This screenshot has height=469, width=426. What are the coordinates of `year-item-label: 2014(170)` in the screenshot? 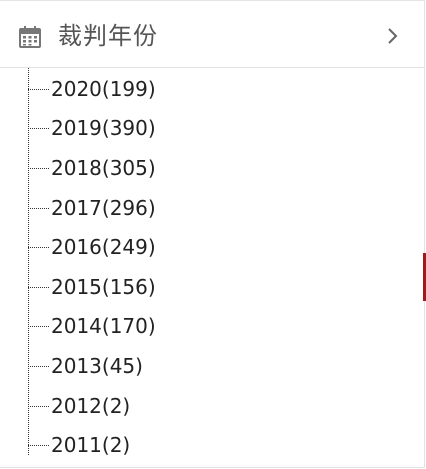 It's located at (103, 326).